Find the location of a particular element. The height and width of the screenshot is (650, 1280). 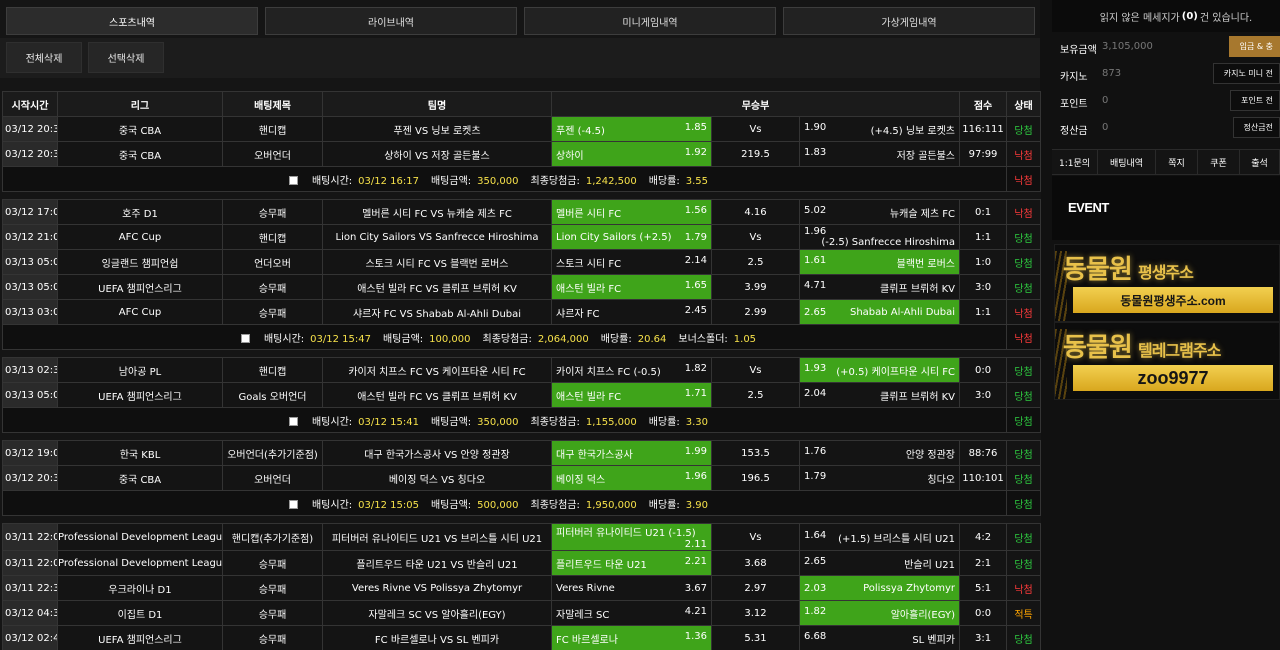

odds-value: 20.64 is located at coordinates (652, 339).